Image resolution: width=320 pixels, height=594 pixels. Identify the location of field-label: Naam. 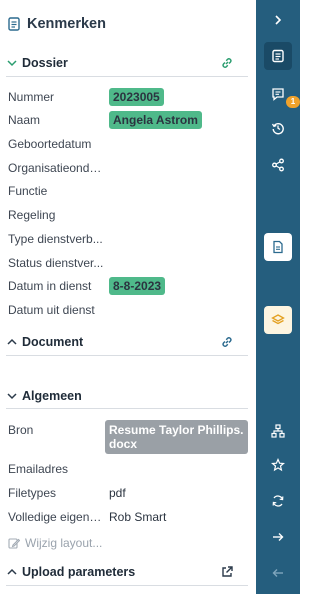
(24, 120).